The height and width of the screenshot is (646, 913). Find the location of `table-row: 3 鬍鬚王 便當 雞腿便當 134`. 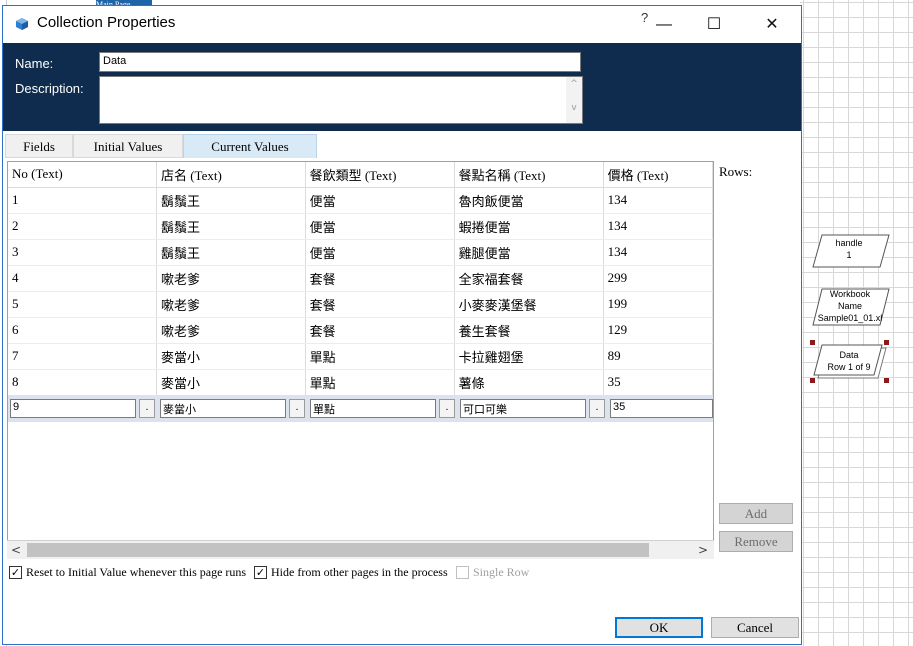

table-row: 3 鬍鬚王 便當 雞腿便當 134 is located at coordinates (360, 252).